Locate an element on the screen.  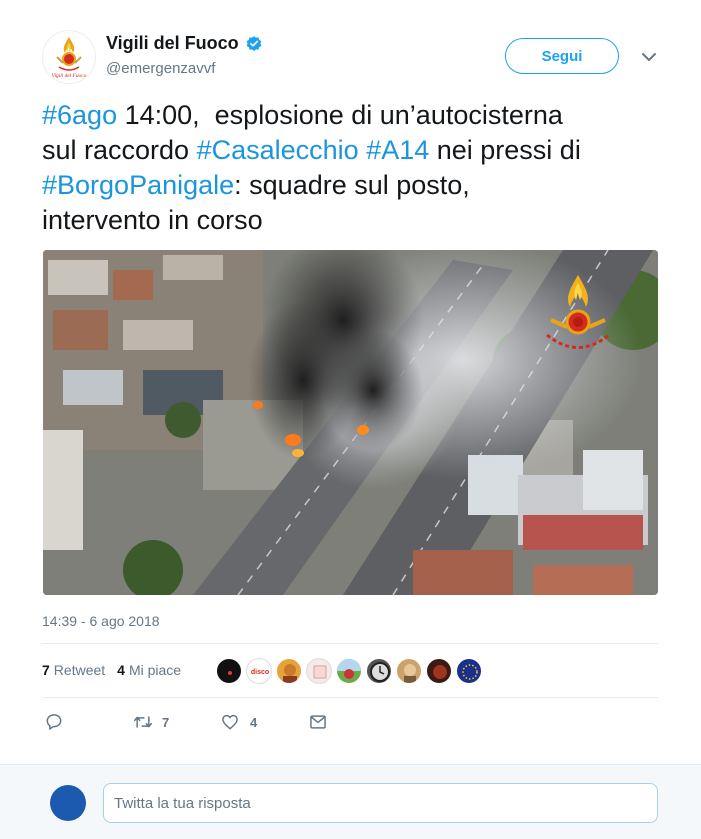
hashtag-link: #A14 is located at coordinates (397, 150).